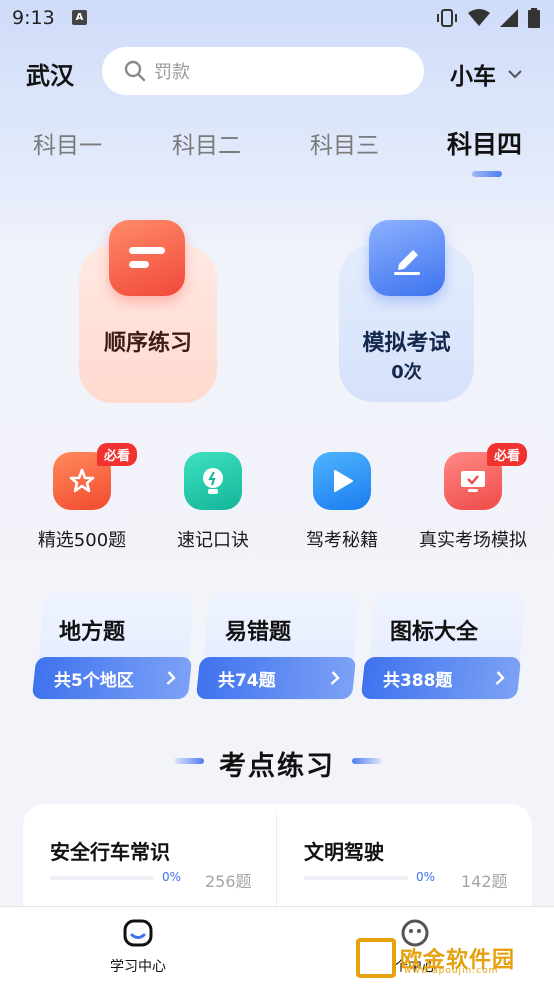  I want to click on status-icons, so click(488, 18).